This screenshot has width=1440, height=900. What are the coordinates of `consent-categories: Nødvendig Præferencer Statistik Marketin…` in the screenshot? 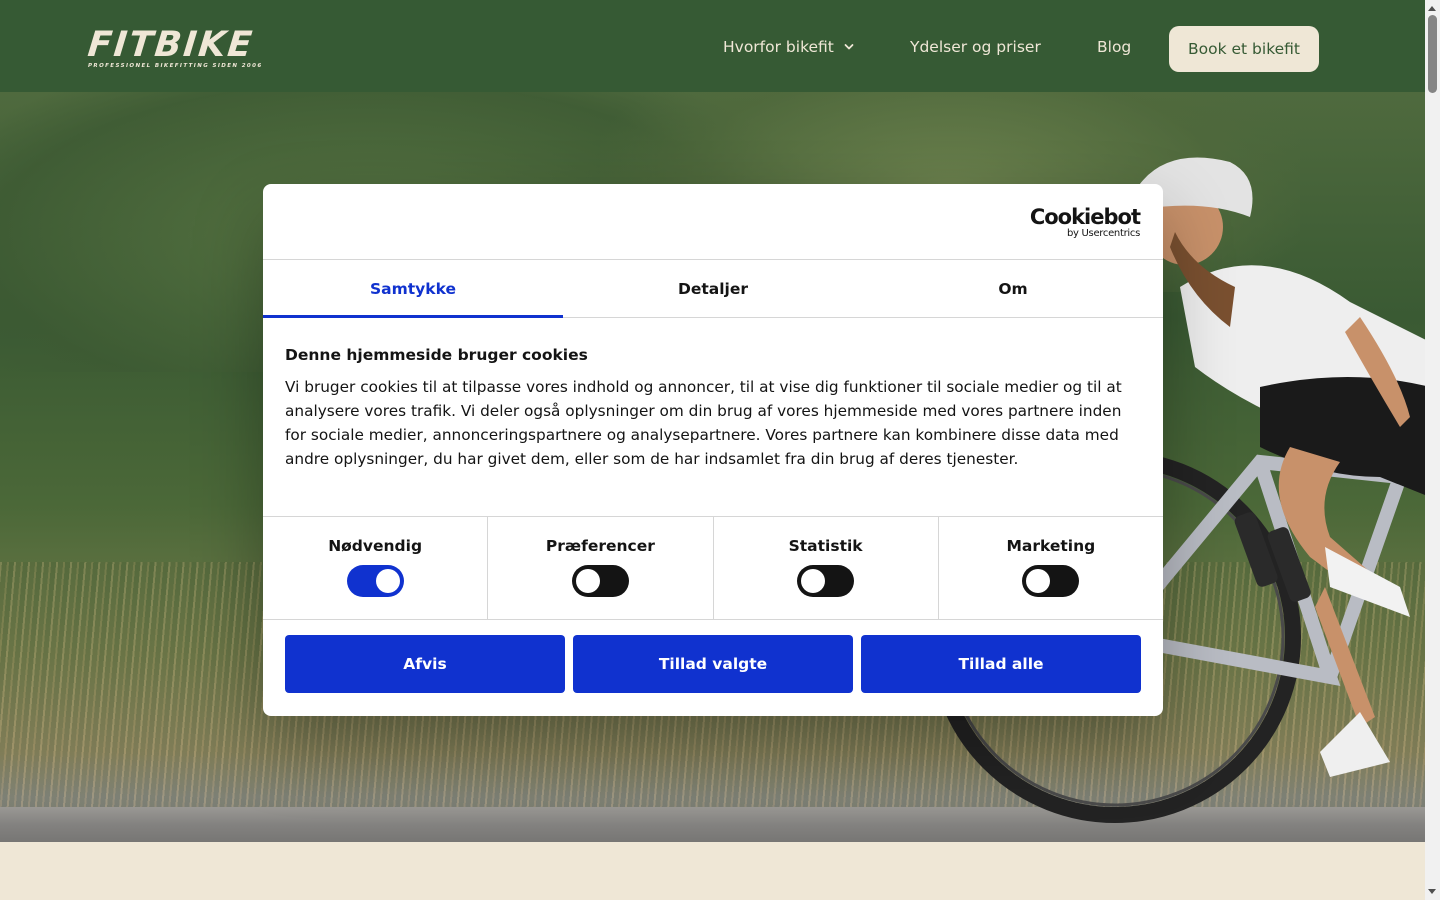 It's located at (713, 568).